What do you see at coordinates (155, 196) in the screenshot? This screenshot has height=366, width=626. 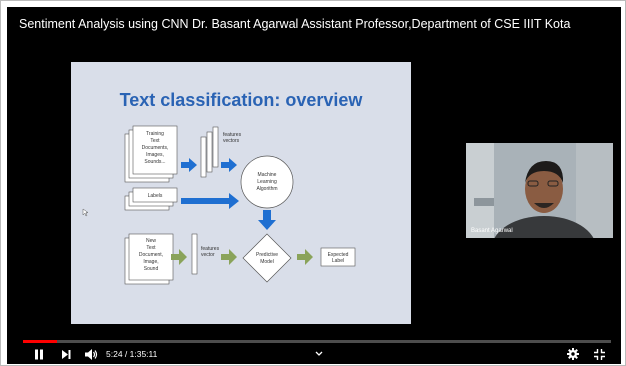 I see `labels-box-text: Labels` at bounding box center [155, 196].